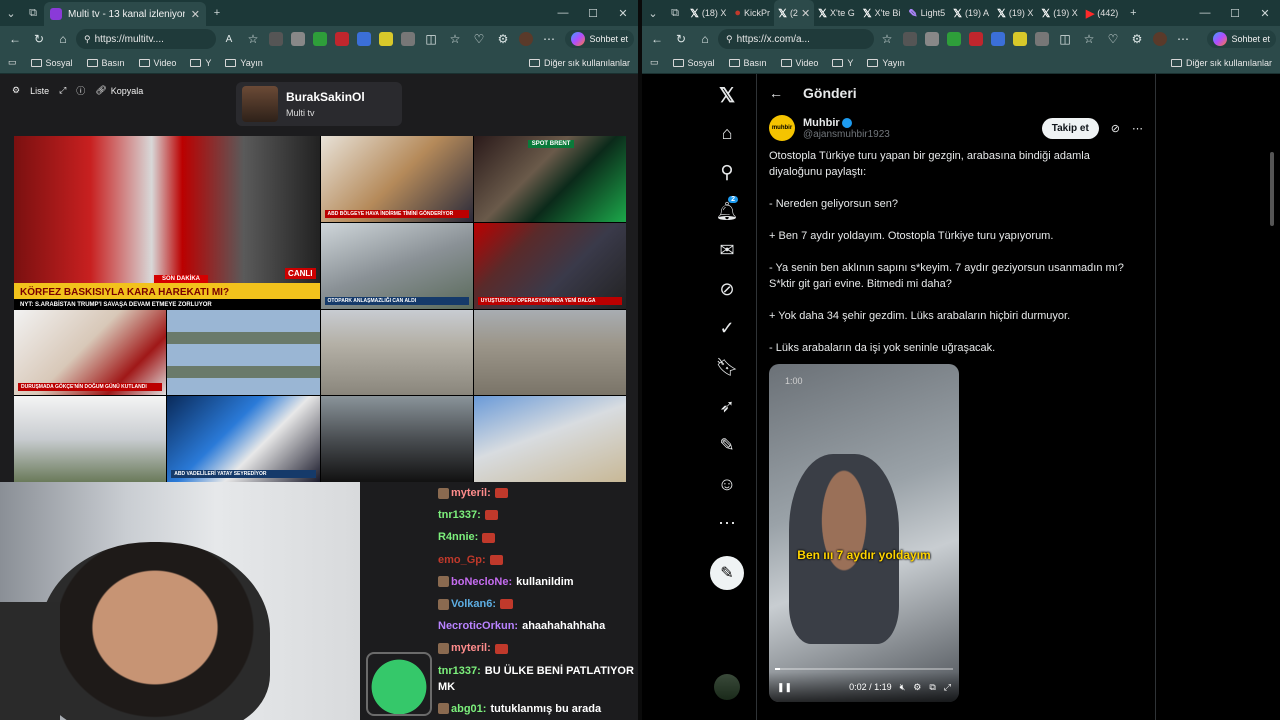 This screenshot has height=720, width=1280. I want to click on browser-tab: 𝕏 (18) X, so click(708, 13).